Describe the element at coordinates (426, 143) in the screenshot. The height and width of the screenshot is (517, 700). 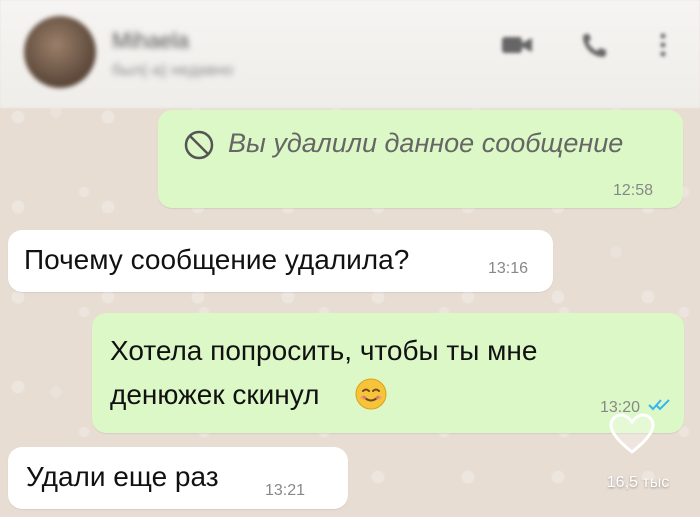
I see `message-text: Вы удалили данное сообщение` at that location.